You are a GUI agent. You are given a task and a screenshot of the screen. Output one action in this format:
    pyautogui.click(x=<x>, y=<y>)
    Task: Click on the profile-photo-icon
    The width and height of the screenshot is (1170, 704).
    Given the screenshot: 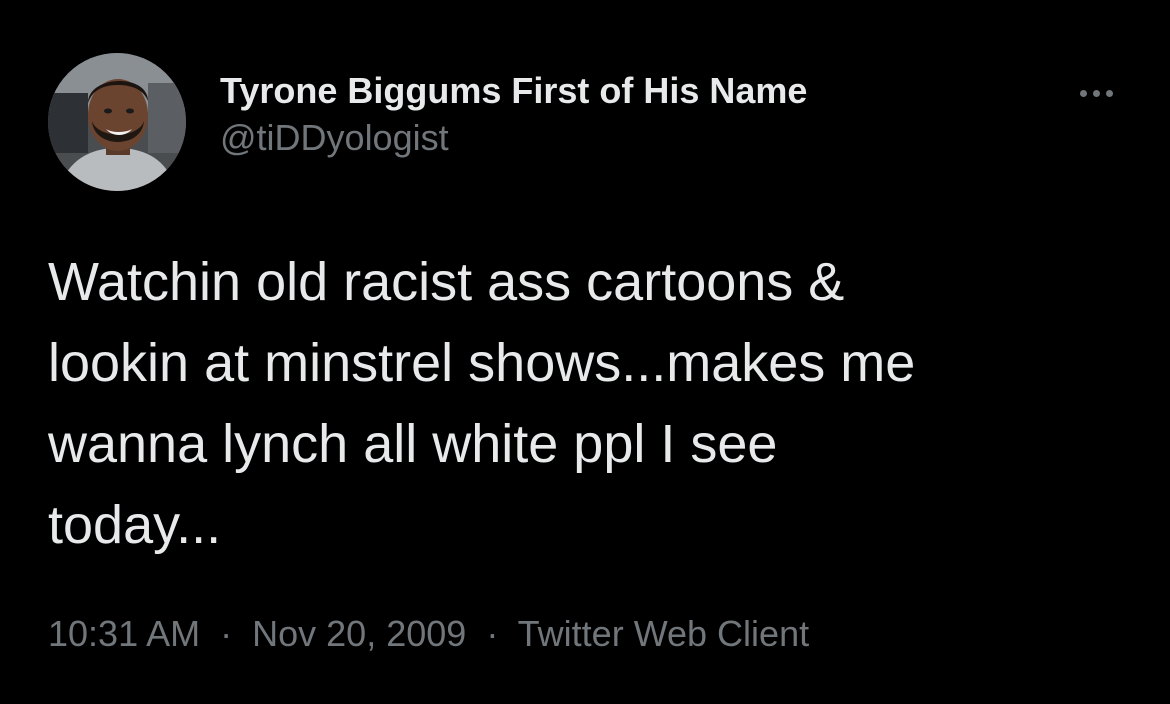 What is the action you would take?
    pyautogui.click(x=117, y=122)
    